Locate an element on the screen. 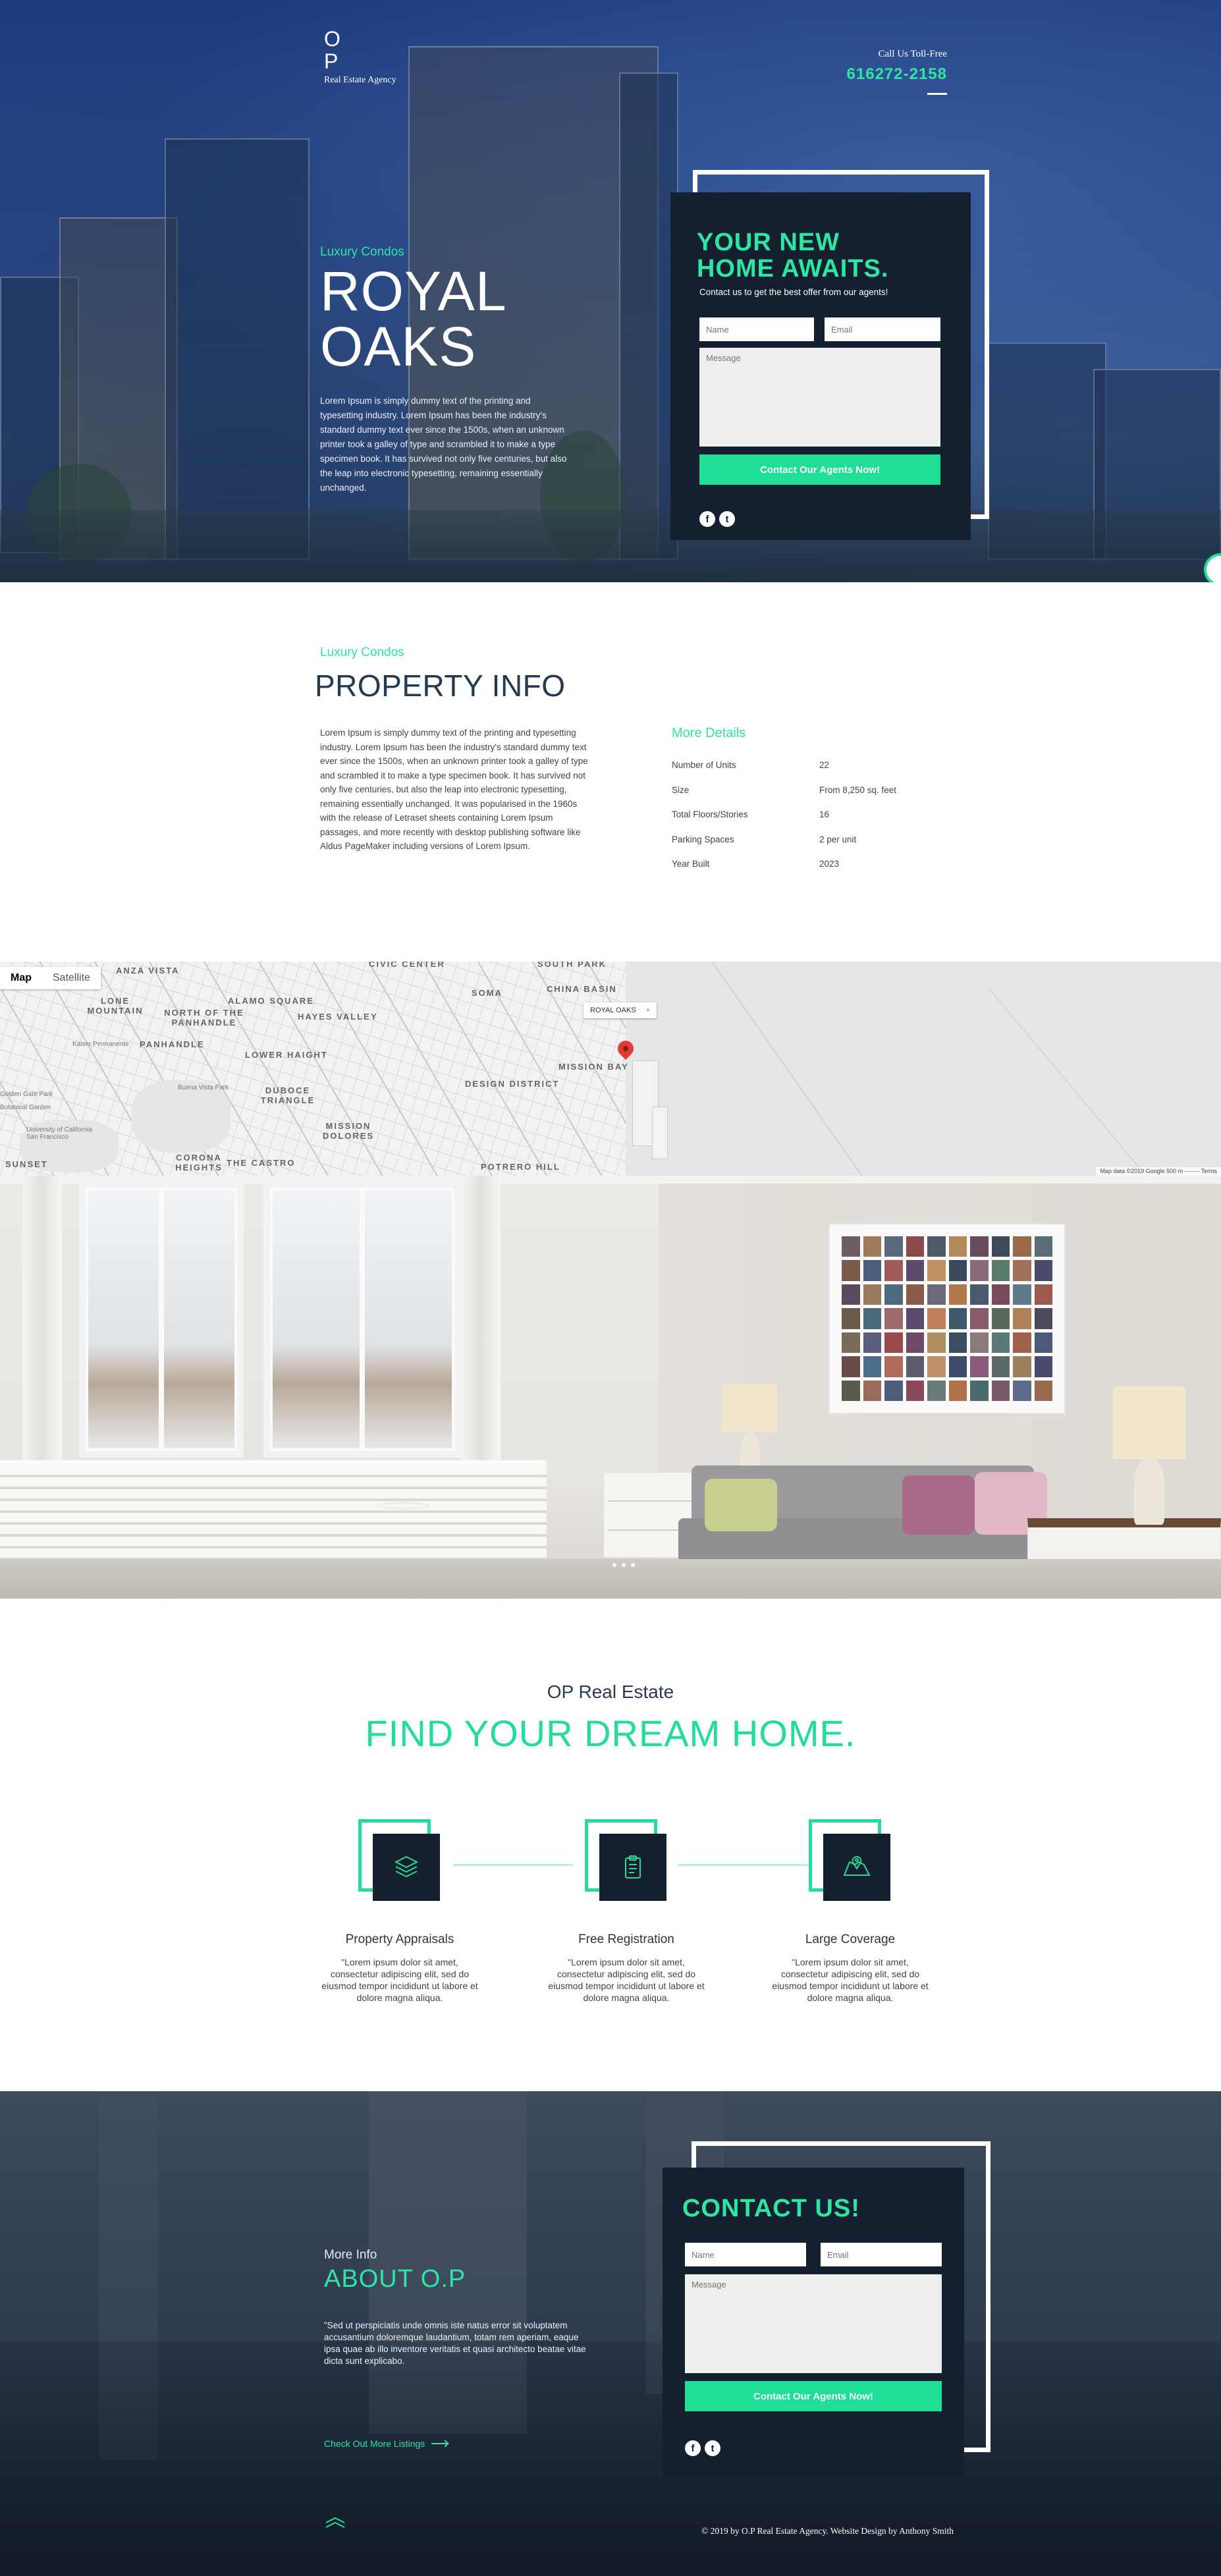 Image resolution: width=1221 pixels, height=2576 pixels. feature-title: Free Registration is located at coordinates (626, 1939).